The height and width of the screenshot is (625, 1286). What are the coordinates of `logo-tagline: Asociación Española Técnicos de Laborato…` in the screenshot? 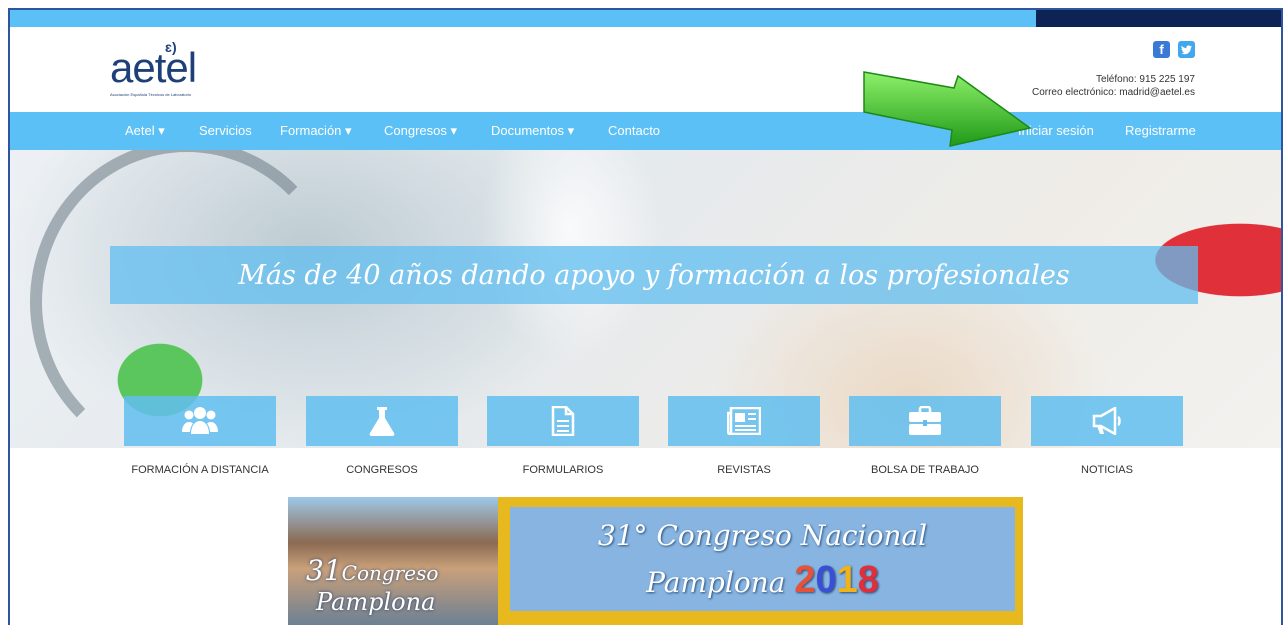 It's located at (151, 94).